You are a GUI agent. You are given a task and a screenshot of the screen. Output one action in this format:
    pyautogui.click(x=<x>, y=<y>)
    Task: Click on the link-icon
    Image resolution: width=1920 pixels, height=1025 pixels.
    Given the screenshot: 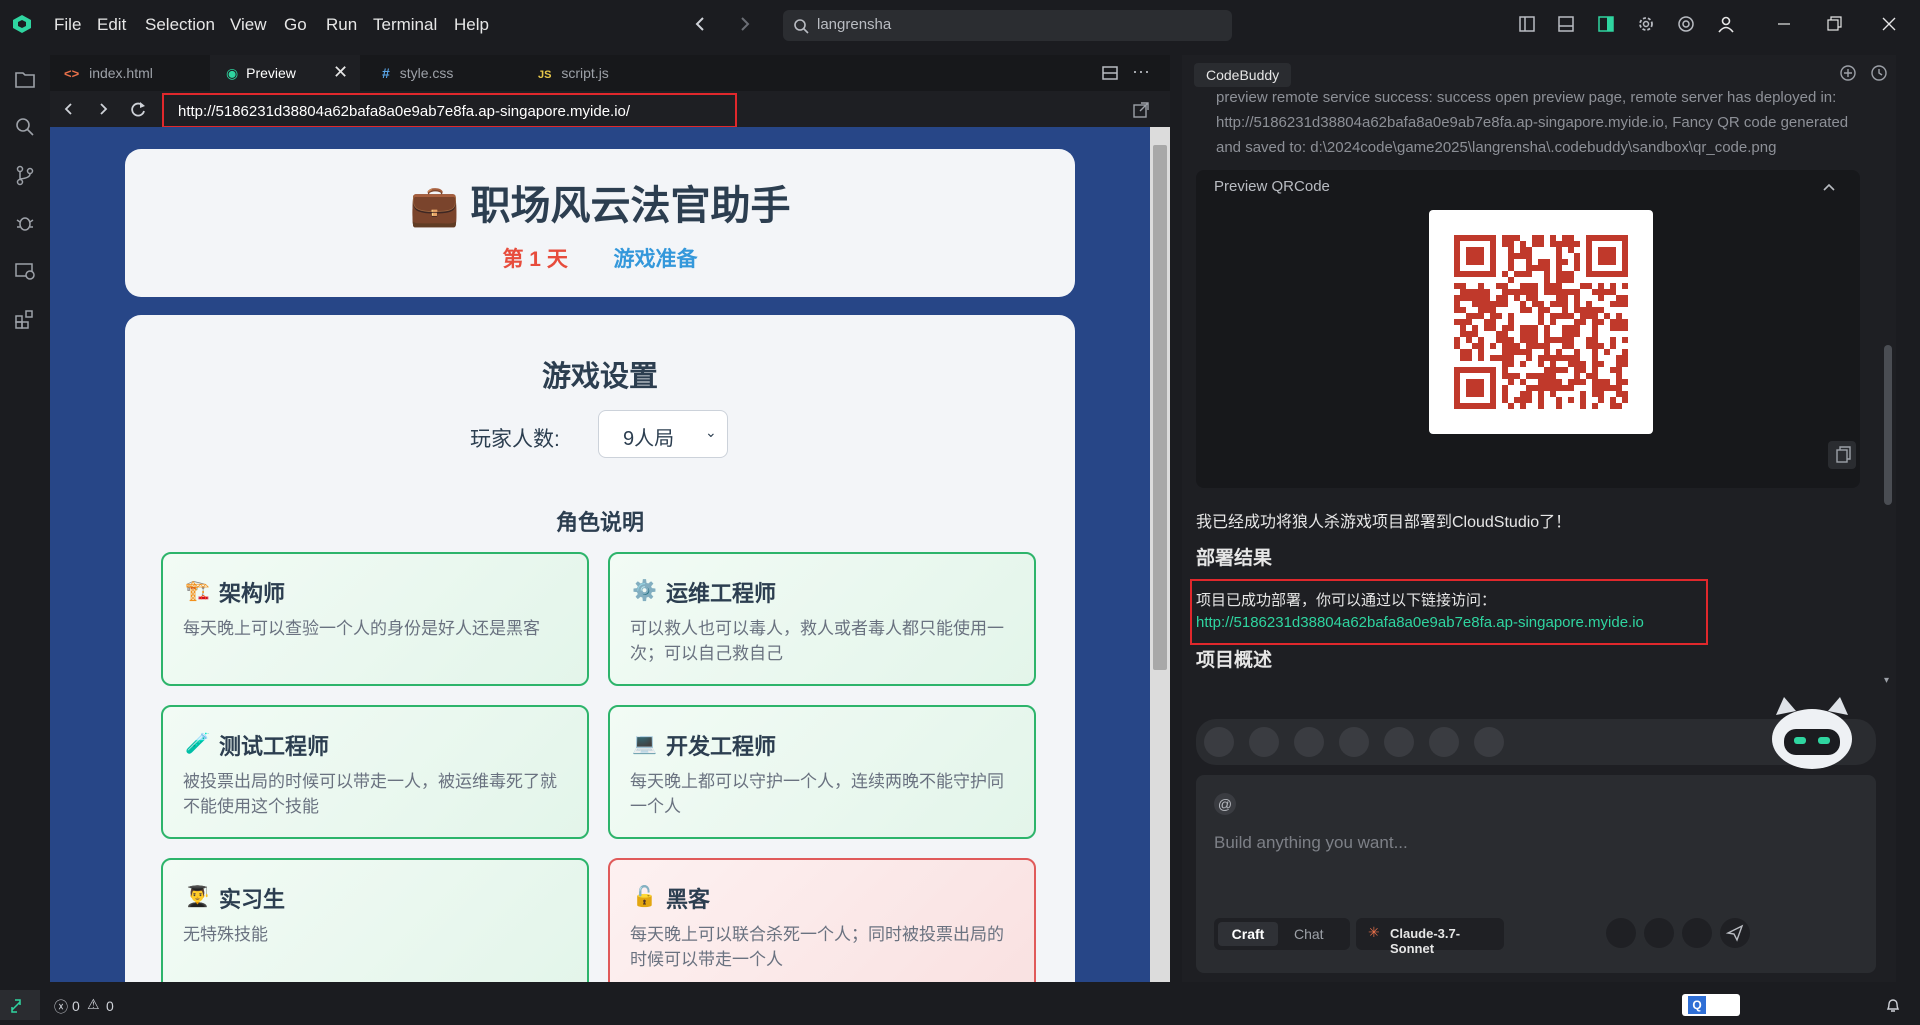 What is the action you would take?
    pyautogui.click(x=1354, y=742)
    